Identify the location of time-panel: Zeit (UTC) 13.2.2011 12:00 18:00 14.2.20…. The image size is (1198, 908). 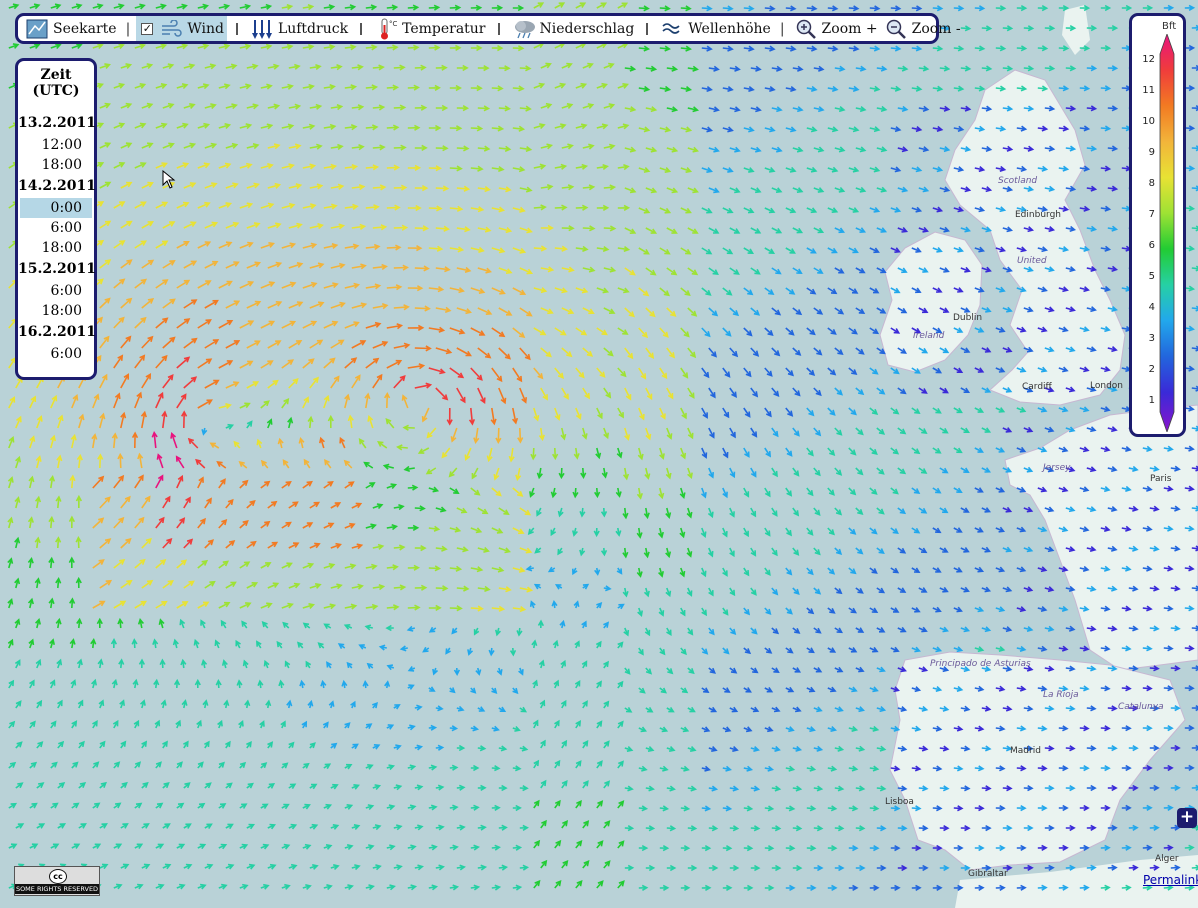
(56, 219).